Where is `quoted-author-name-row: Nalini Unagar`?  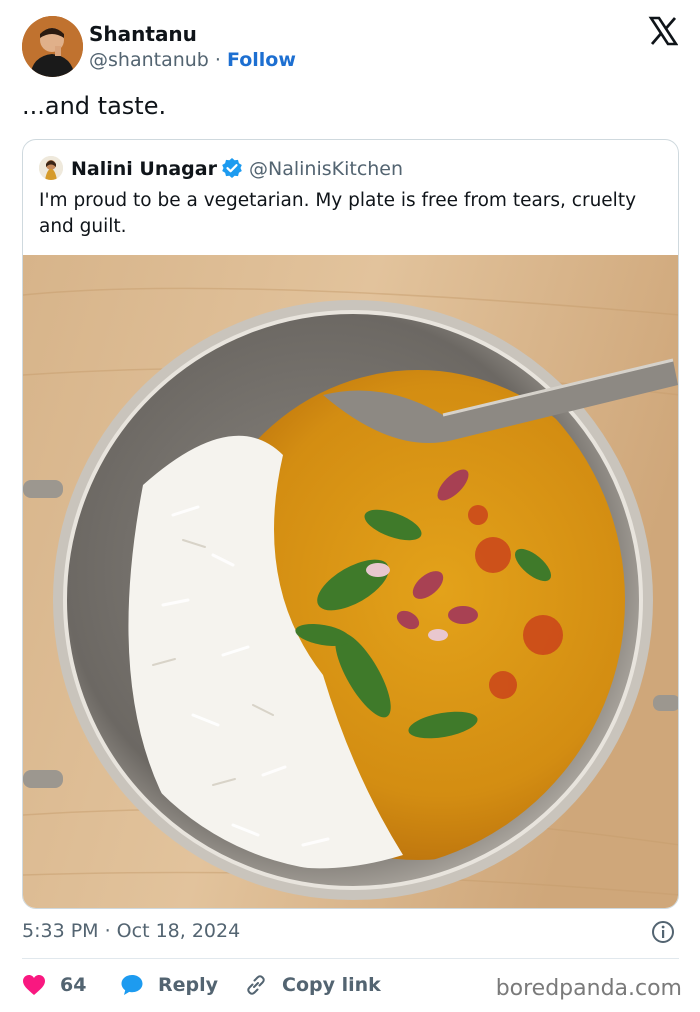
quoted-author-name-row: Nalini Unagar is located at coordinates (157, 168).